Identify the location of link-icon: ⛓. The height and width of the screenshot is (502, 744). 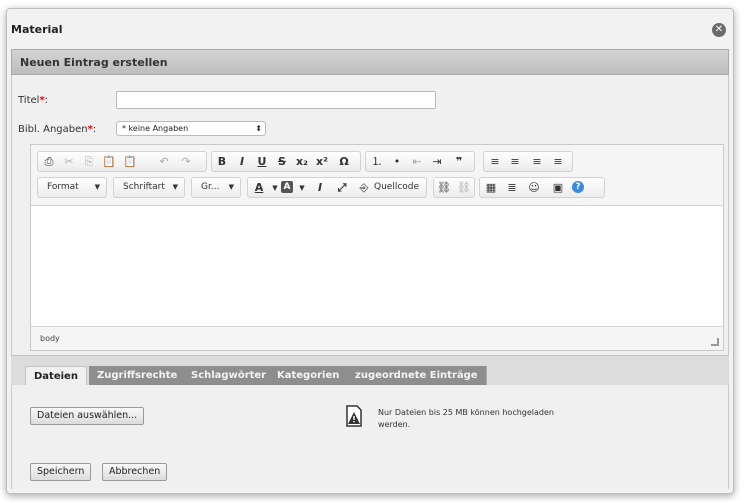
(444, 188).